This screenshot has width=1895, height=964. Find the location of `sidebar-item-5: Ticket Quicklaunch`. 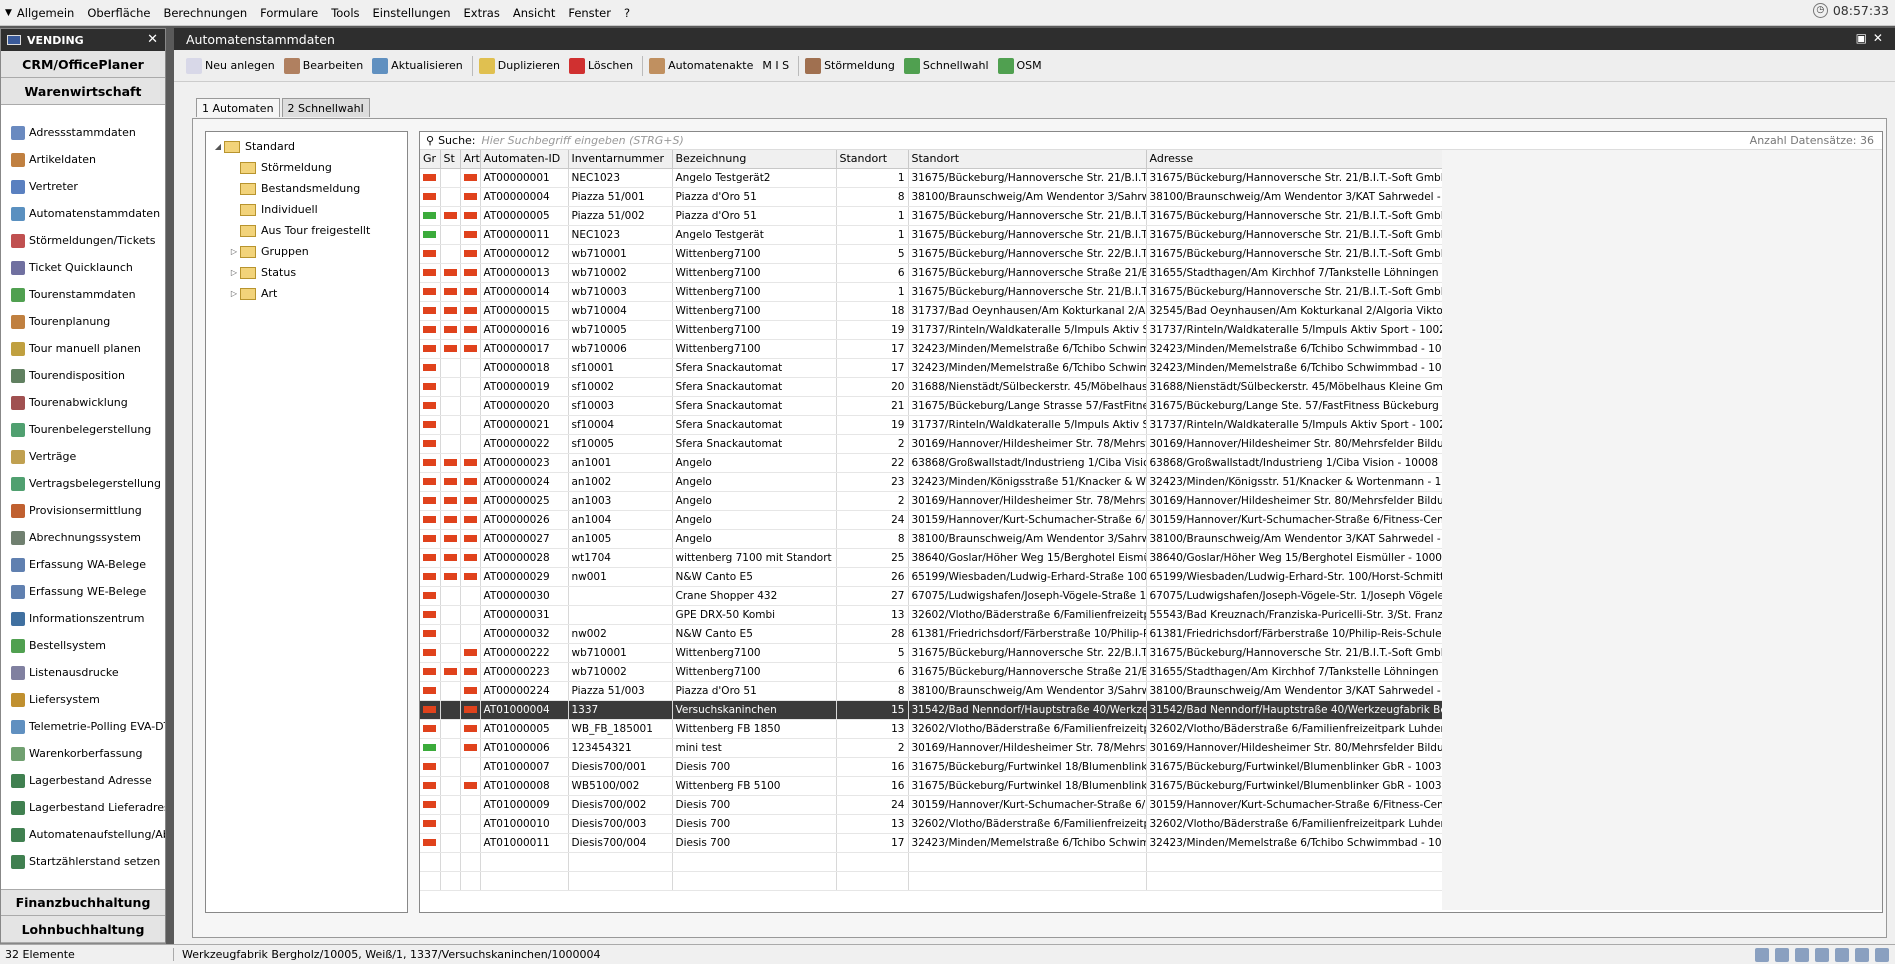

sidebar-item-5: Ticket Quicklaunch is located at coordinates (83, 267).